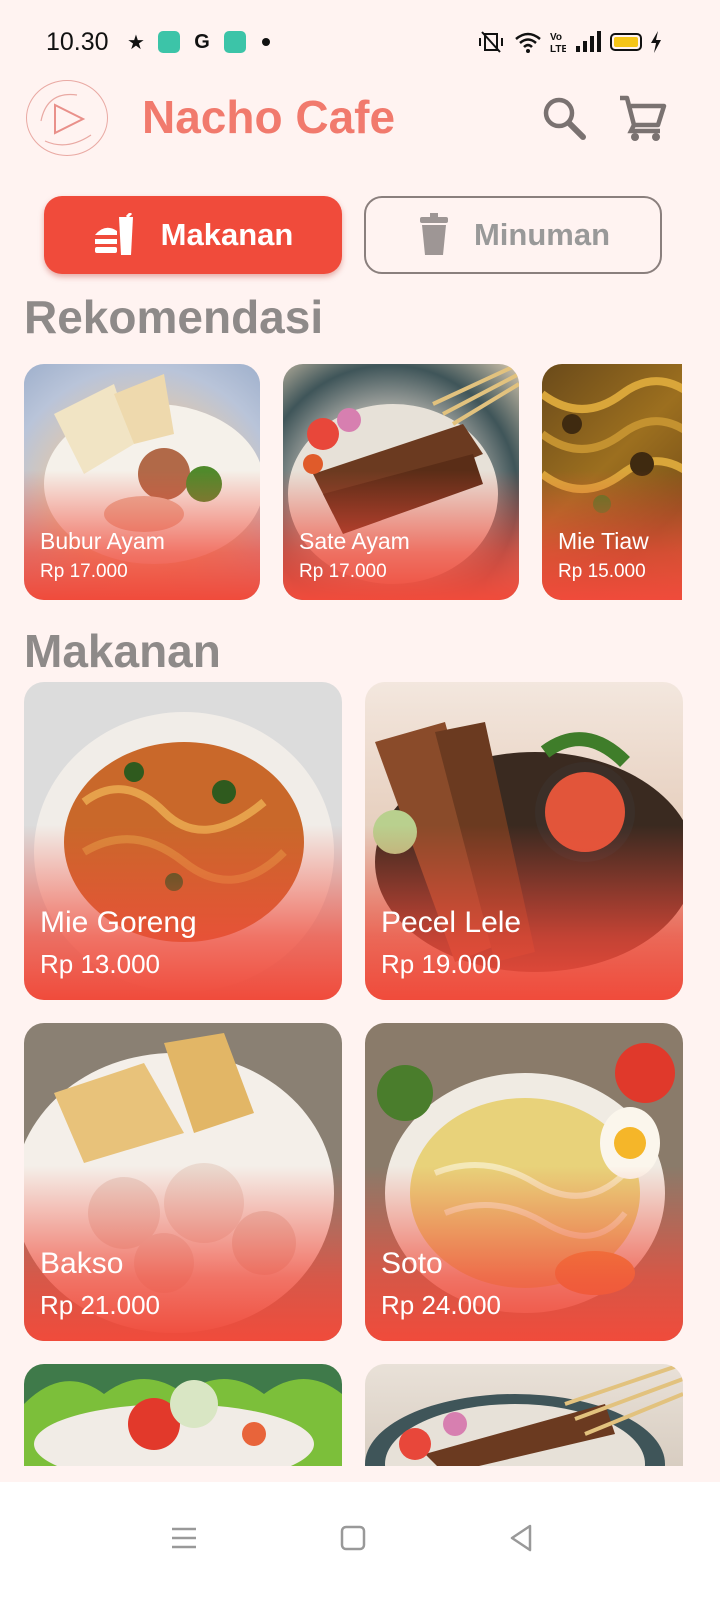 The height and width of the screenshot is (1600, 720). I want to click on food-card: Soto Rp 24.000, so click(524, 1182).